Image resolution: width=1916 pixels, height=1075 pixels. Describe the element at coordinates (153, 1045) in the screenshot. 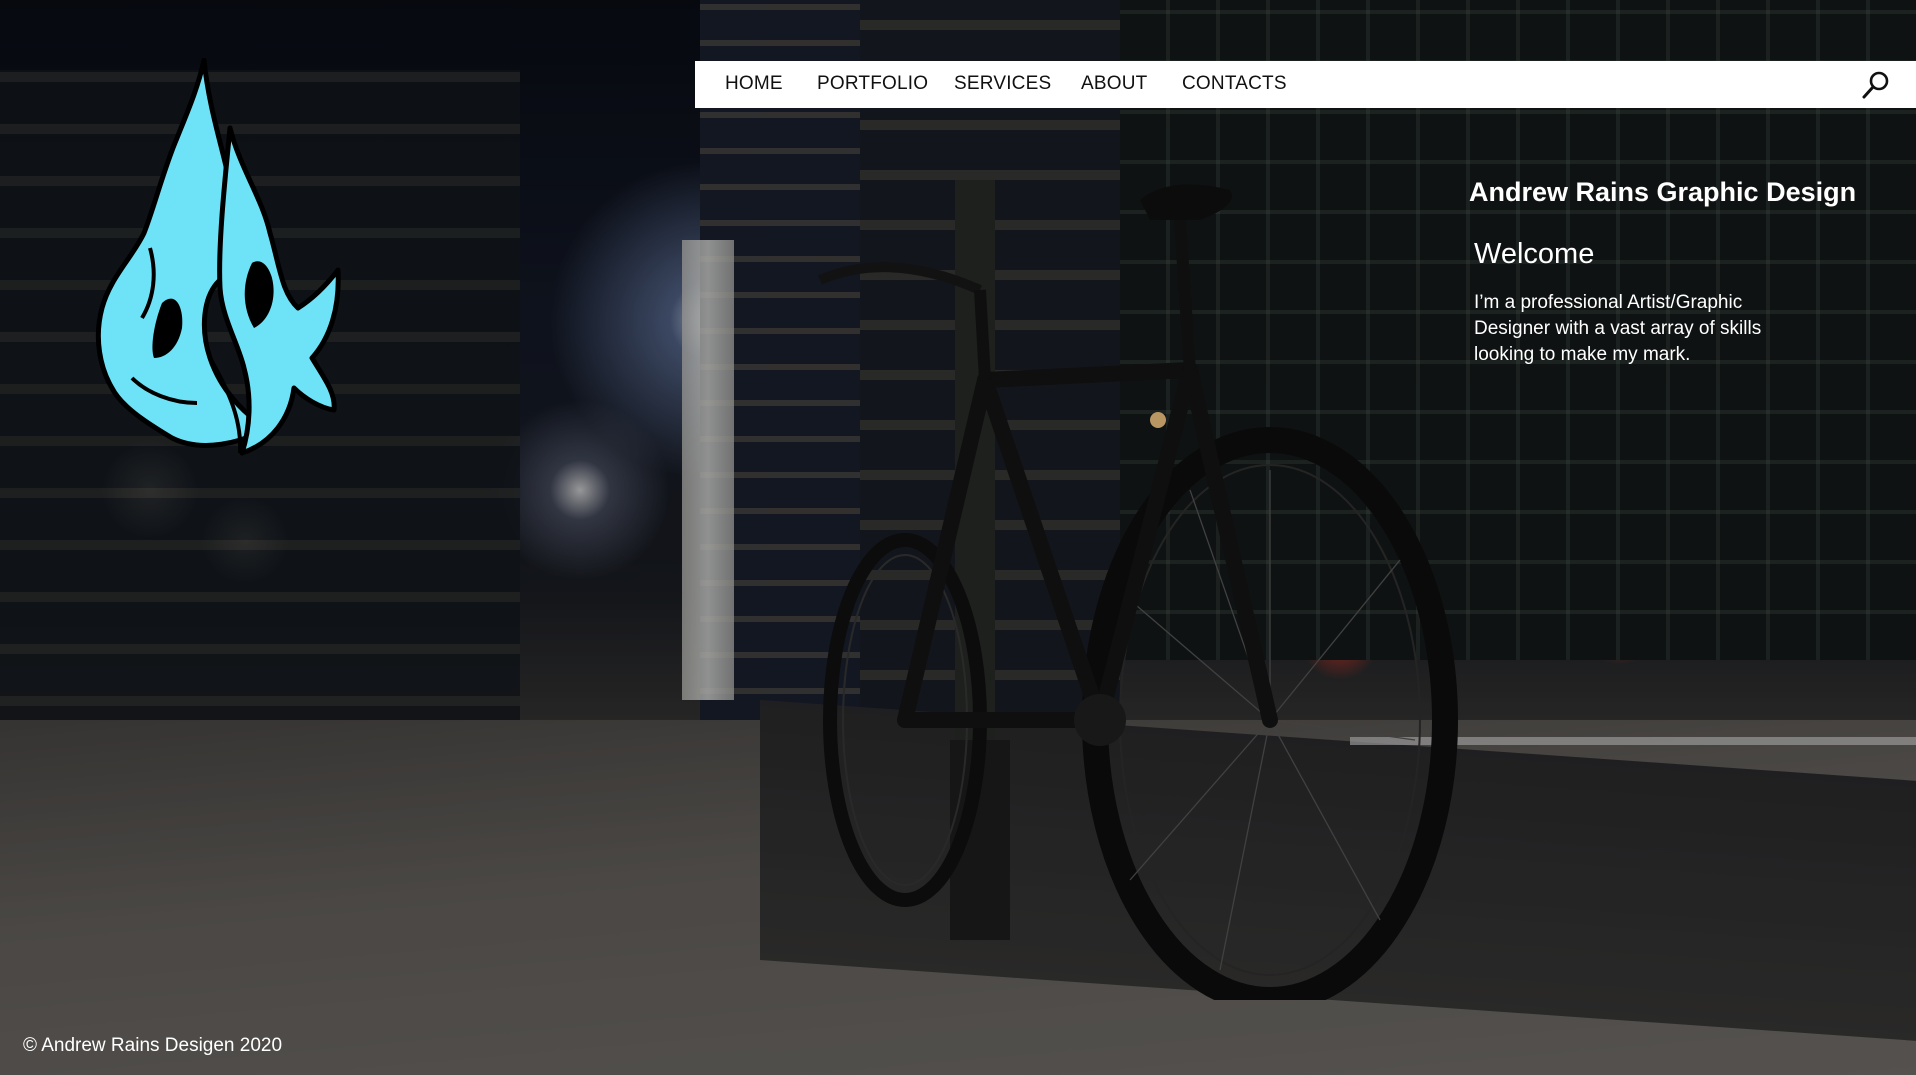

I see `copyright-text: © Andrew Rains Desigen 2020` at that location.